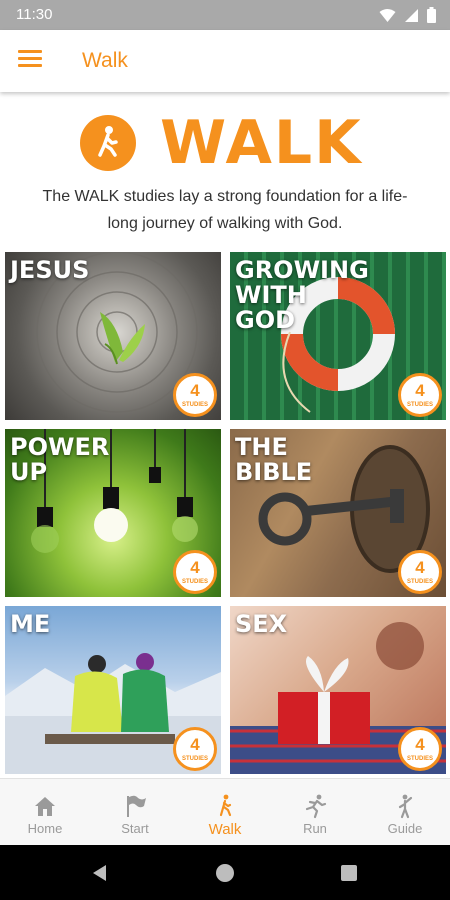 The height and width of the screenshot is (900, 450). I want to click on nav-guide: Guide, so click(405, 812).